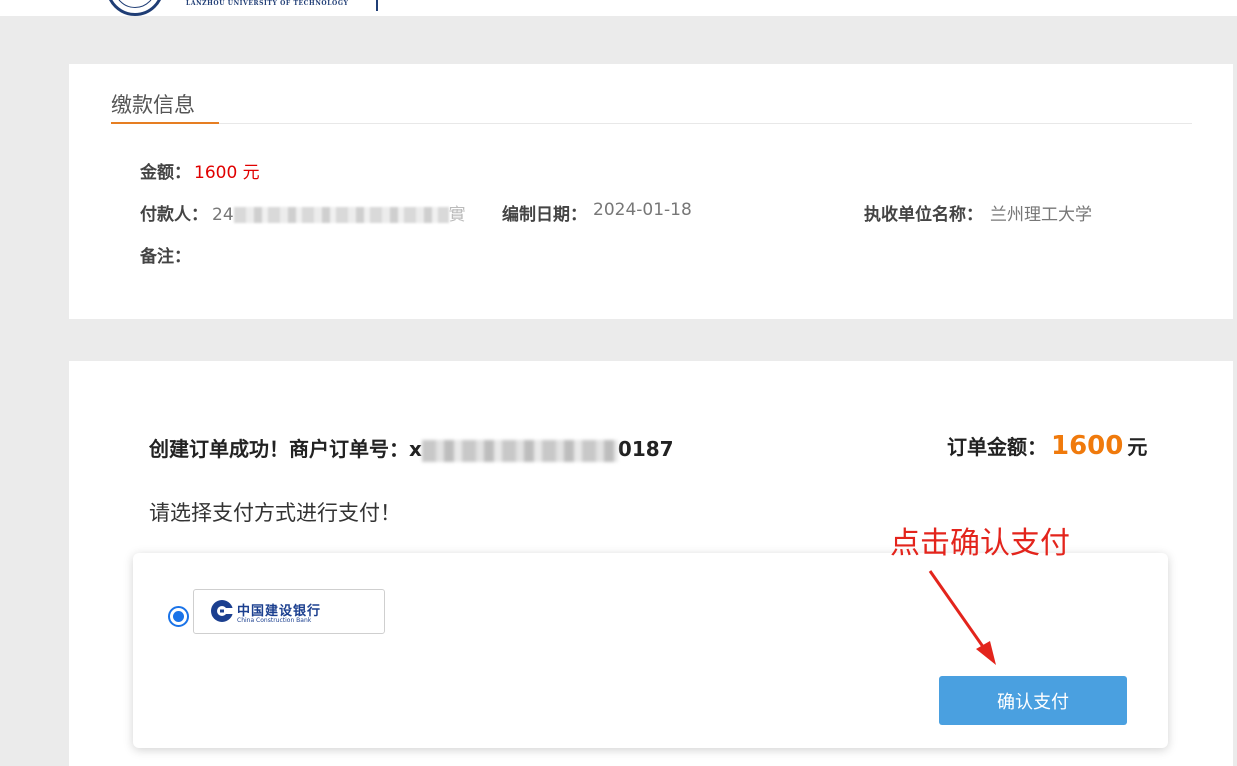 The width and height of the screenshot is (1237, 766). What do you see at coordinates (651, 123) in the screenshot?
I see `title-divider` at bounding box center [651, 123].